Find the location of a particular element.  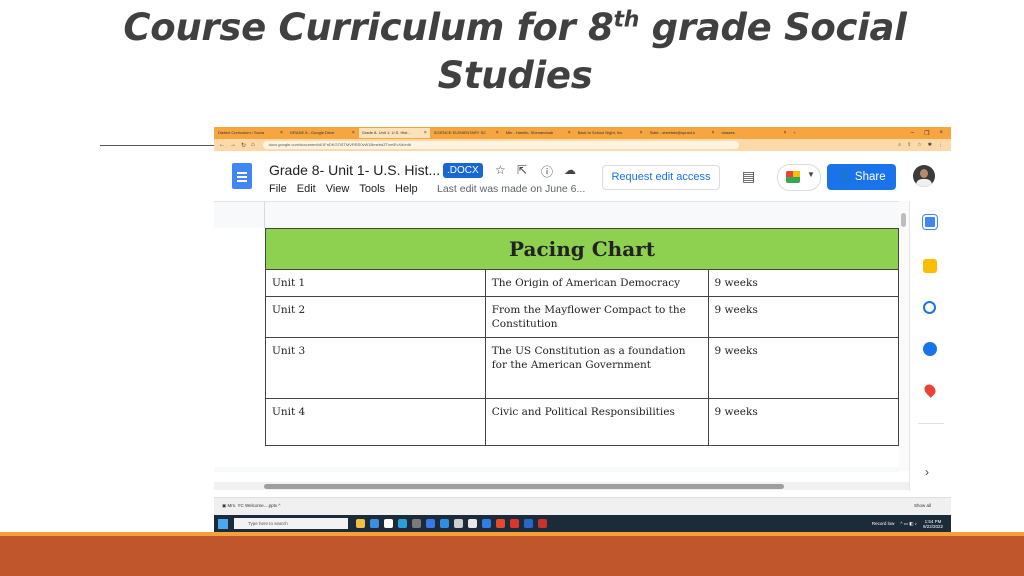

star-icon: ☆ is located at coordinates (500, 170).